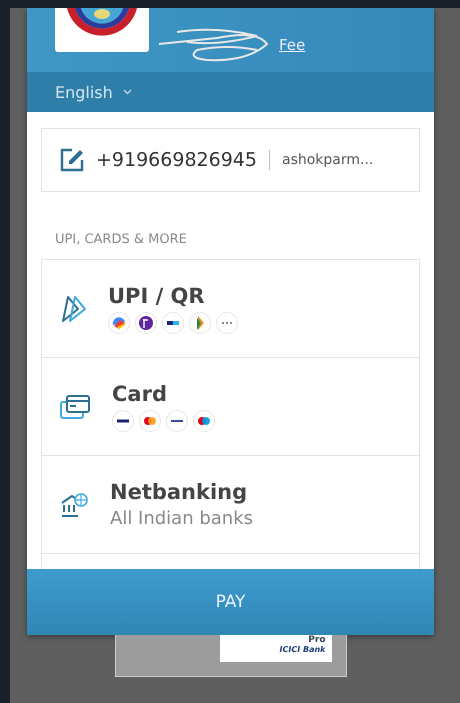  Describe the element at coordinates (317, 640) in the screenshot. I see `badge-title: Pro` at that location.